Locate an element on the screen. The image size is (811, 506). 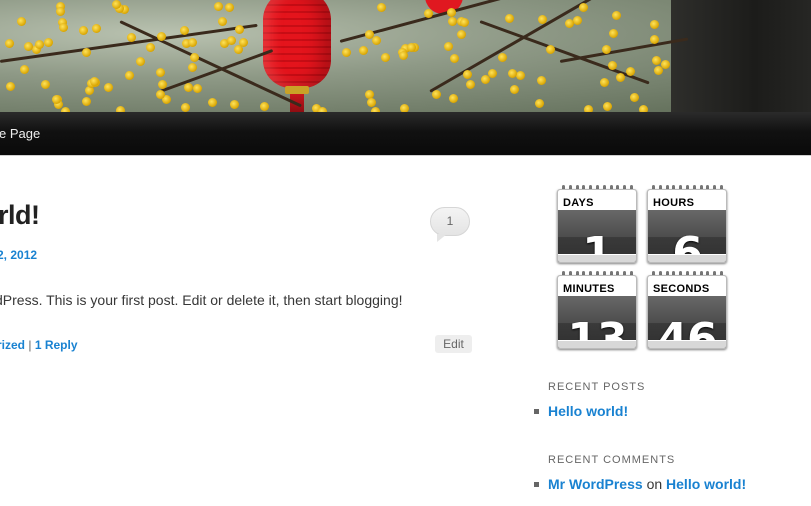
recent-comments-title: RECENT COMMENTS is located at coordinates (612, 460).